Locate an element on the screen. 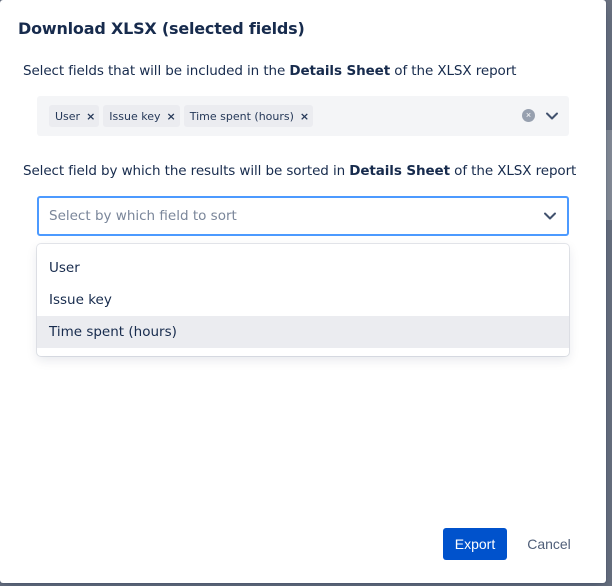  backdrop is located at coordinates (609, 175).